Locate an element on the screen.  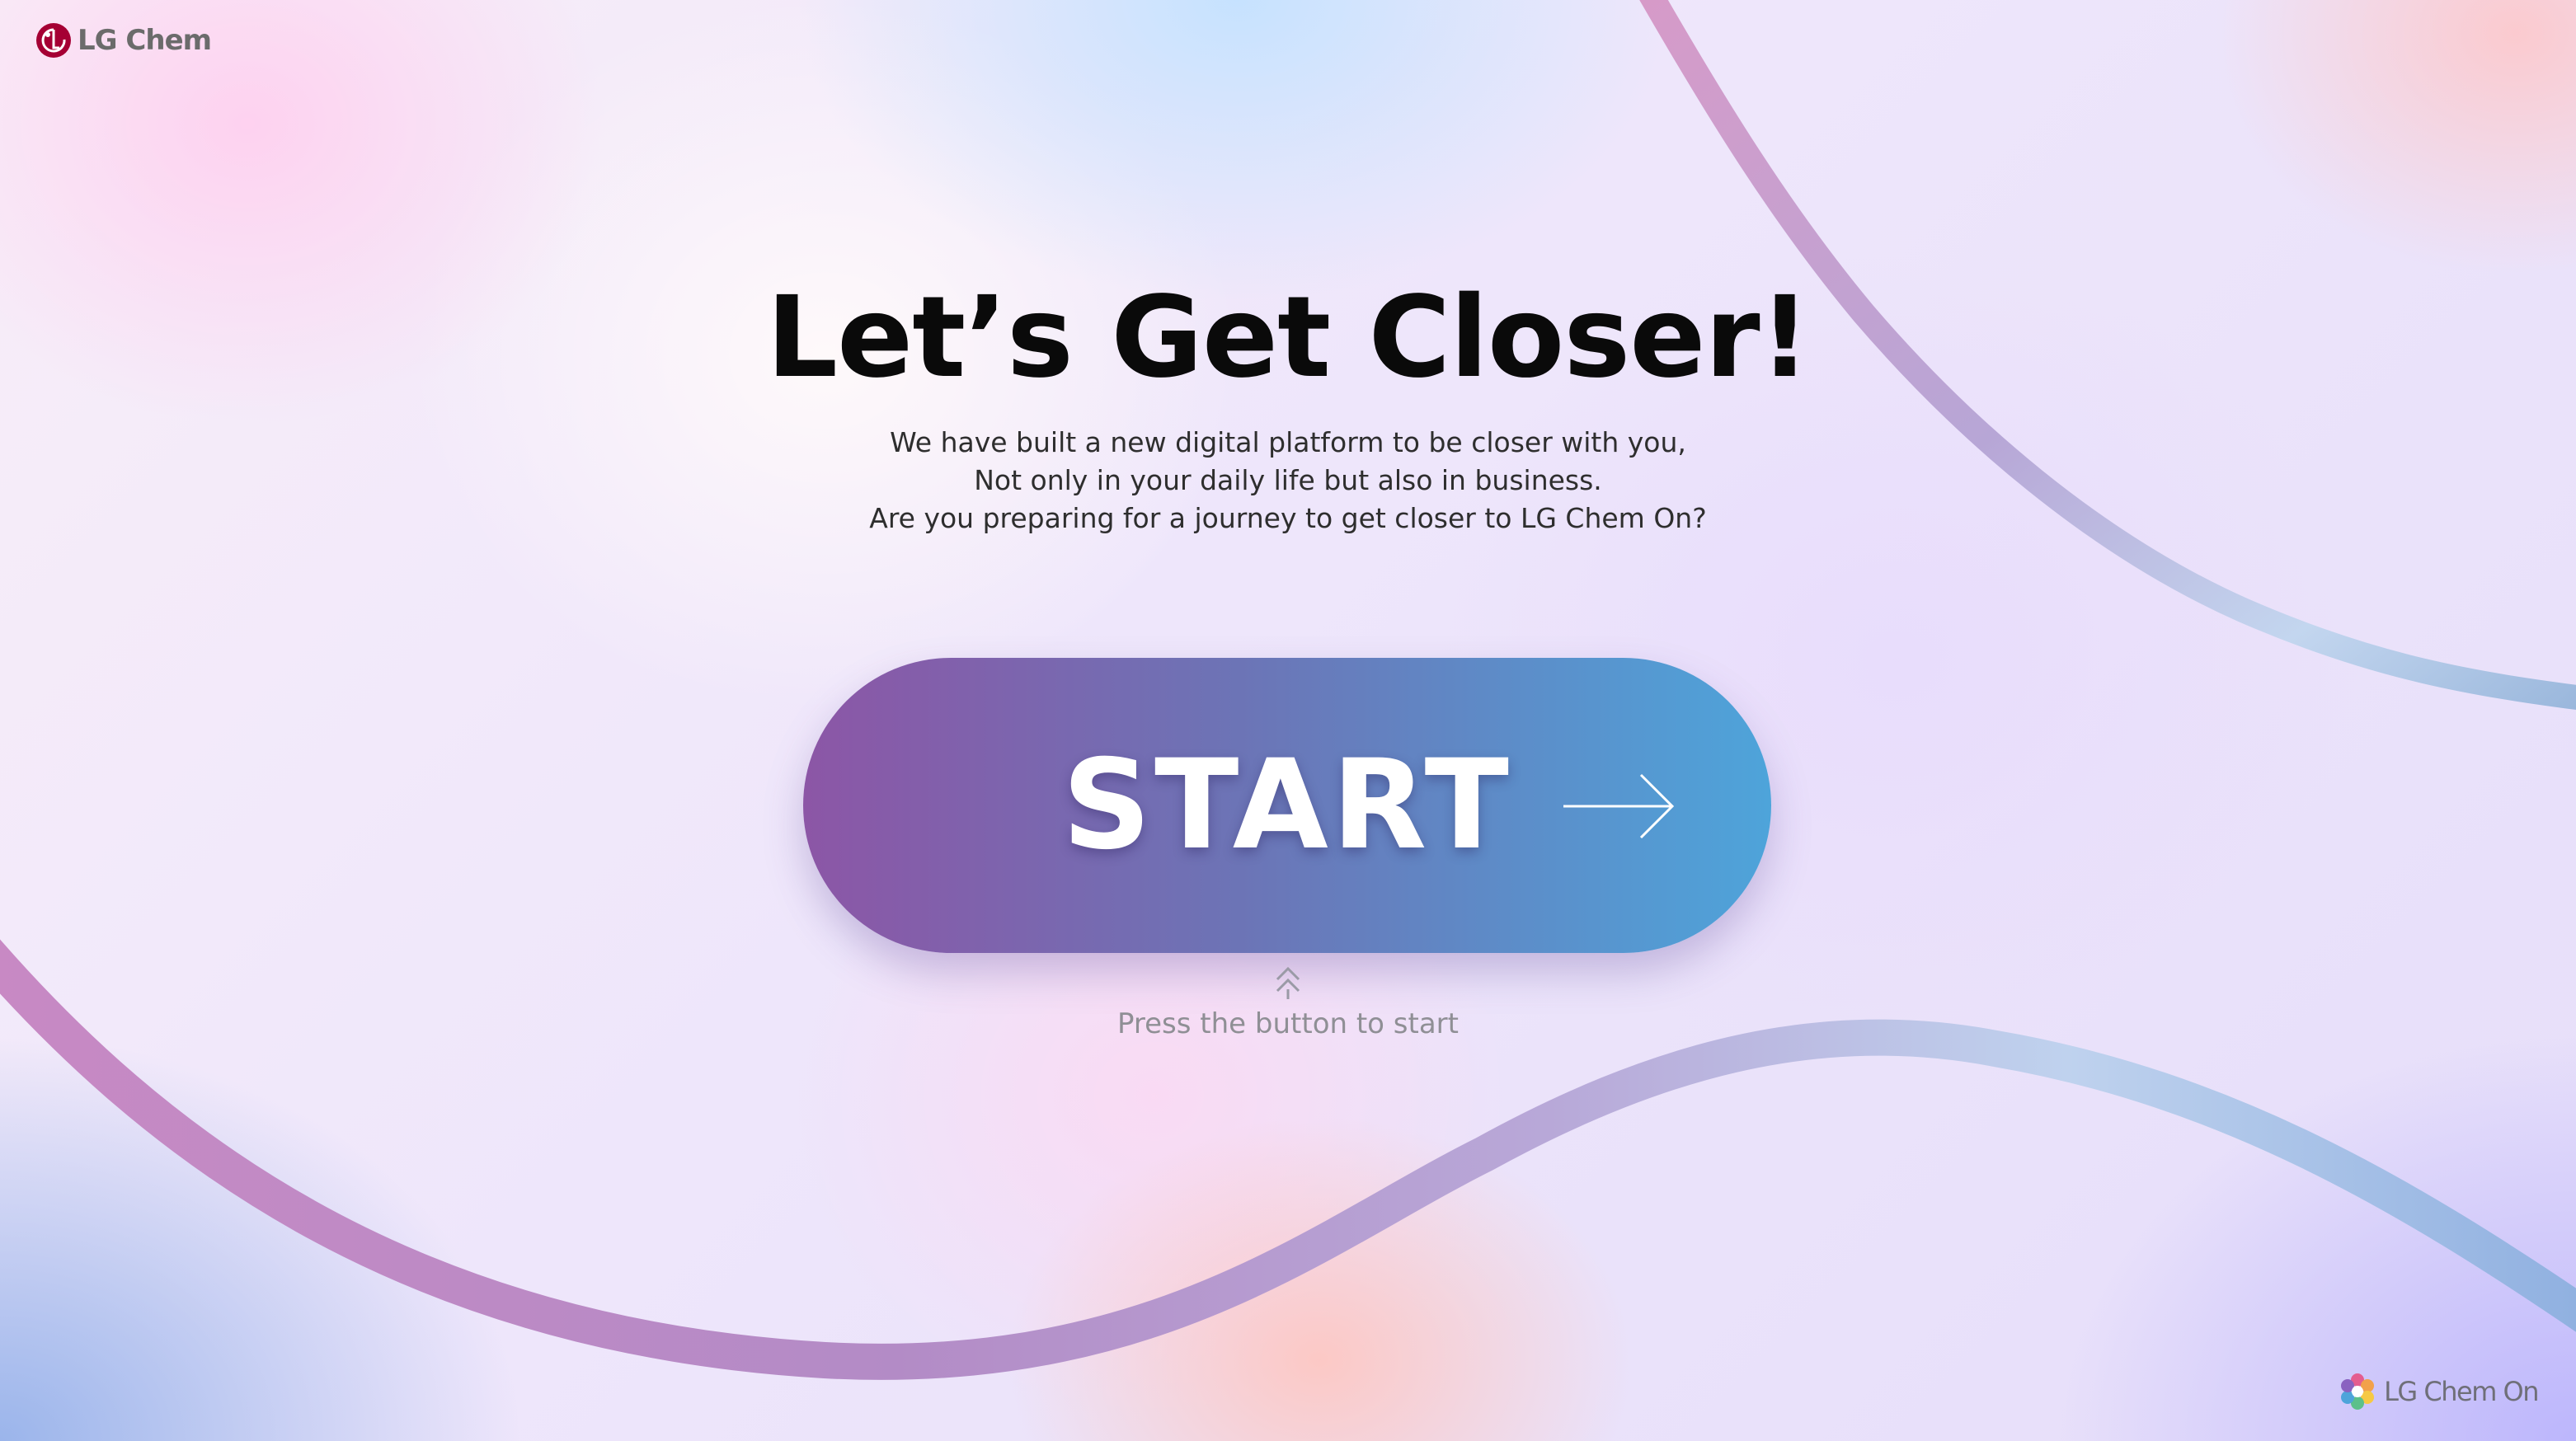
start-button: START is located at coordinates (1287, 805).